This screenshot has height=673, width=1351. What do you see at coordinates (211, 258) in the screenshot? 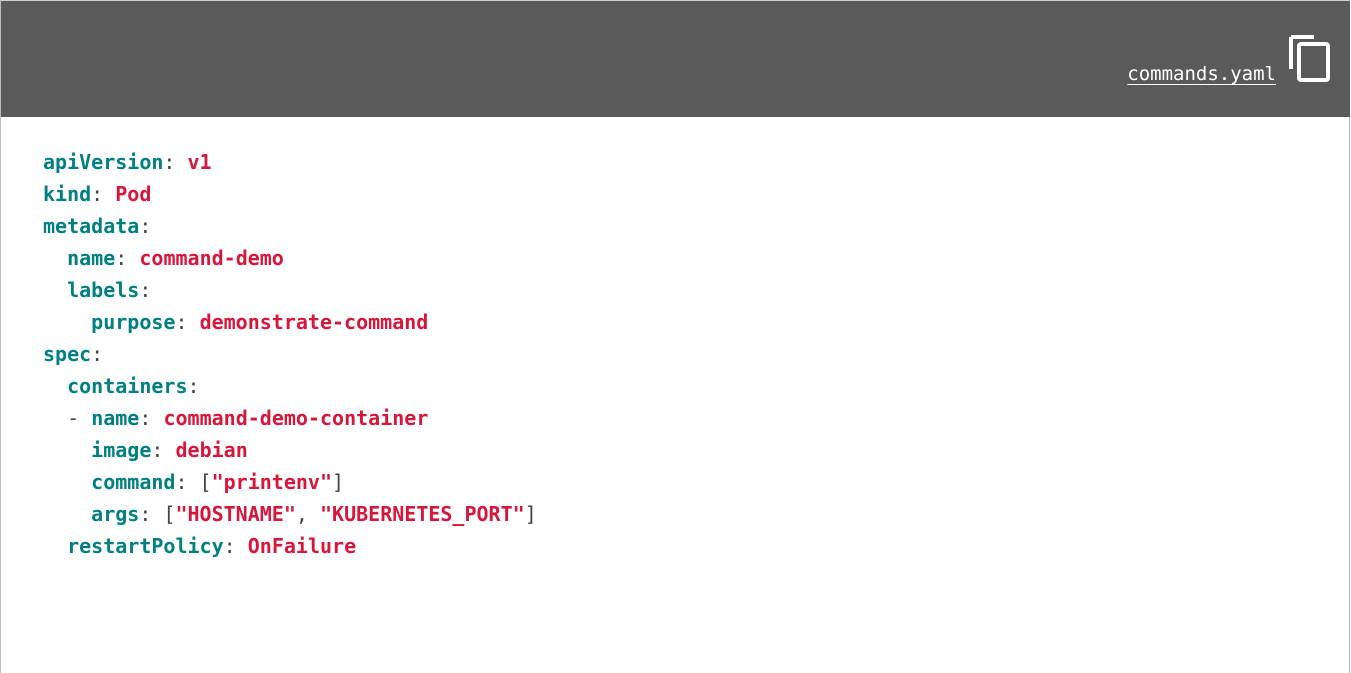
I see `yaml-value: command-demo` at bounding box center [211, 258].